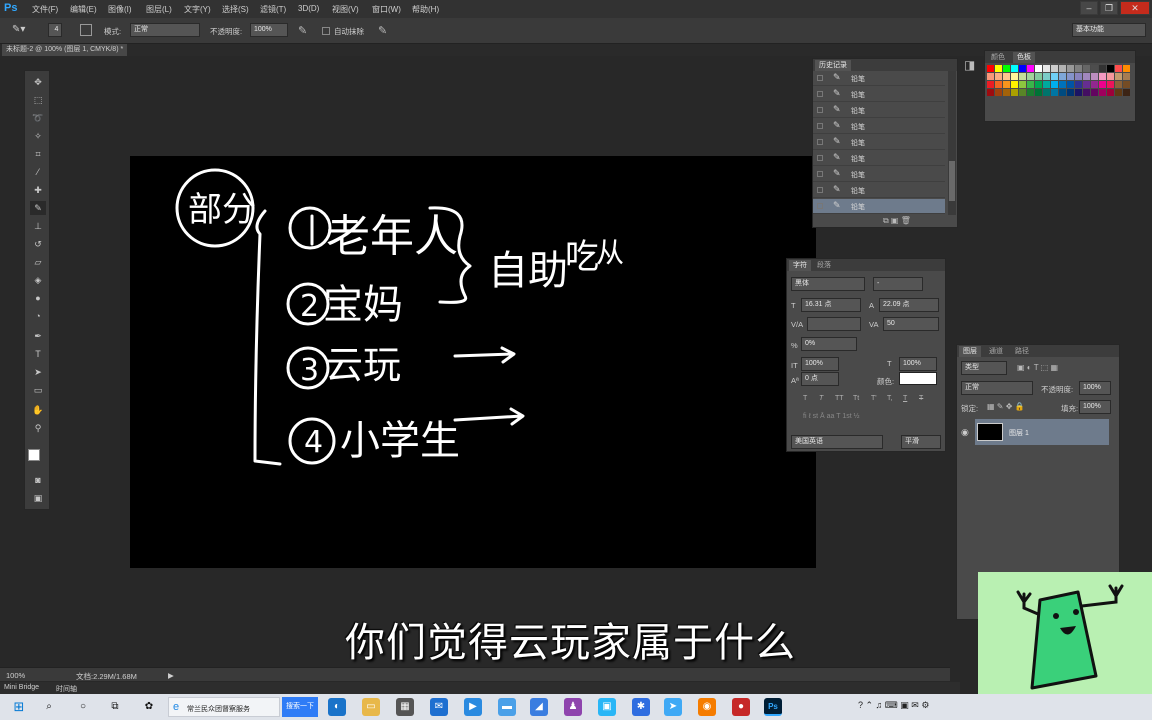 The width and height of the screenshot is (1152, 720). Describe the element at coordinates (1042, 432) in the screenshot. I see `layer-row: 图层 1` at that location.